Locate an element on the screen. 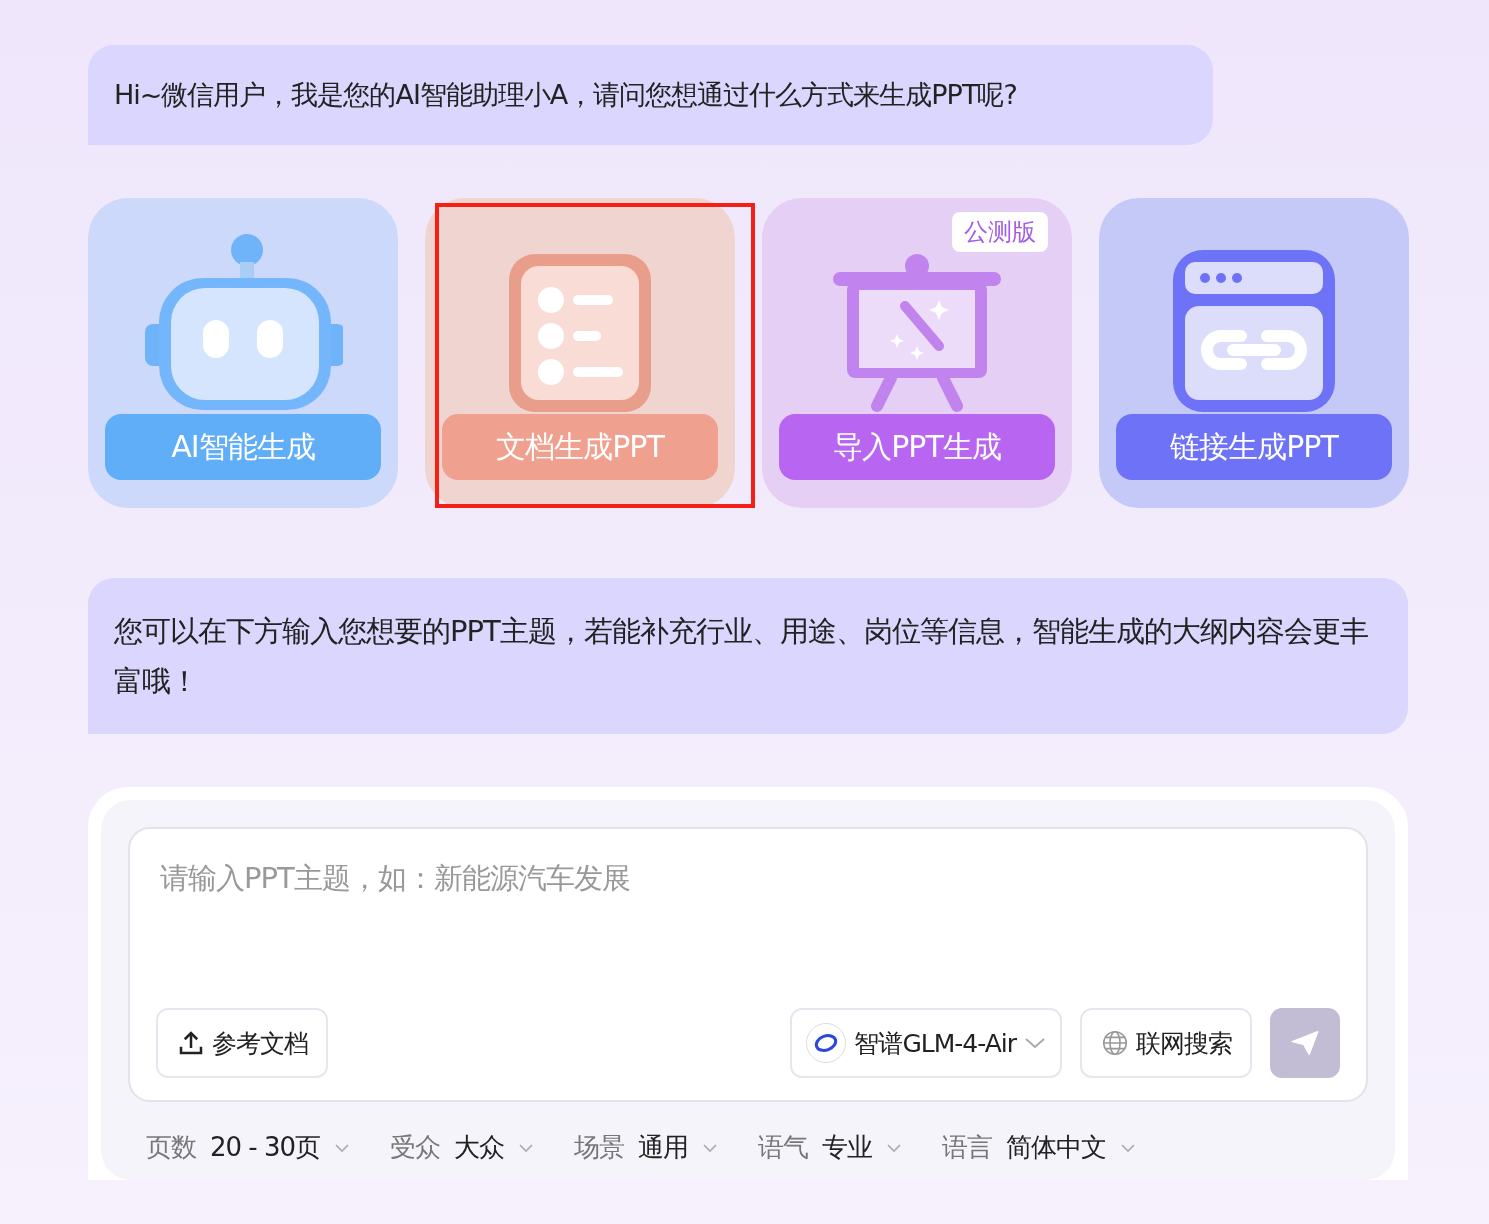 The image size is (1489, 1224). option-value: 专业 is located at coordinates (847, 1147).